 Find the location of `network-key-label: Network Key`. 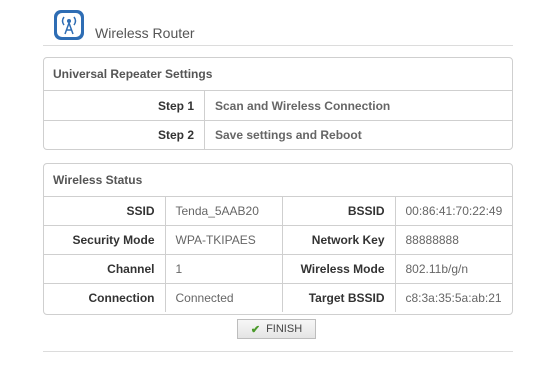

network-key-label: Network Key is located at coordinates (339, 240).